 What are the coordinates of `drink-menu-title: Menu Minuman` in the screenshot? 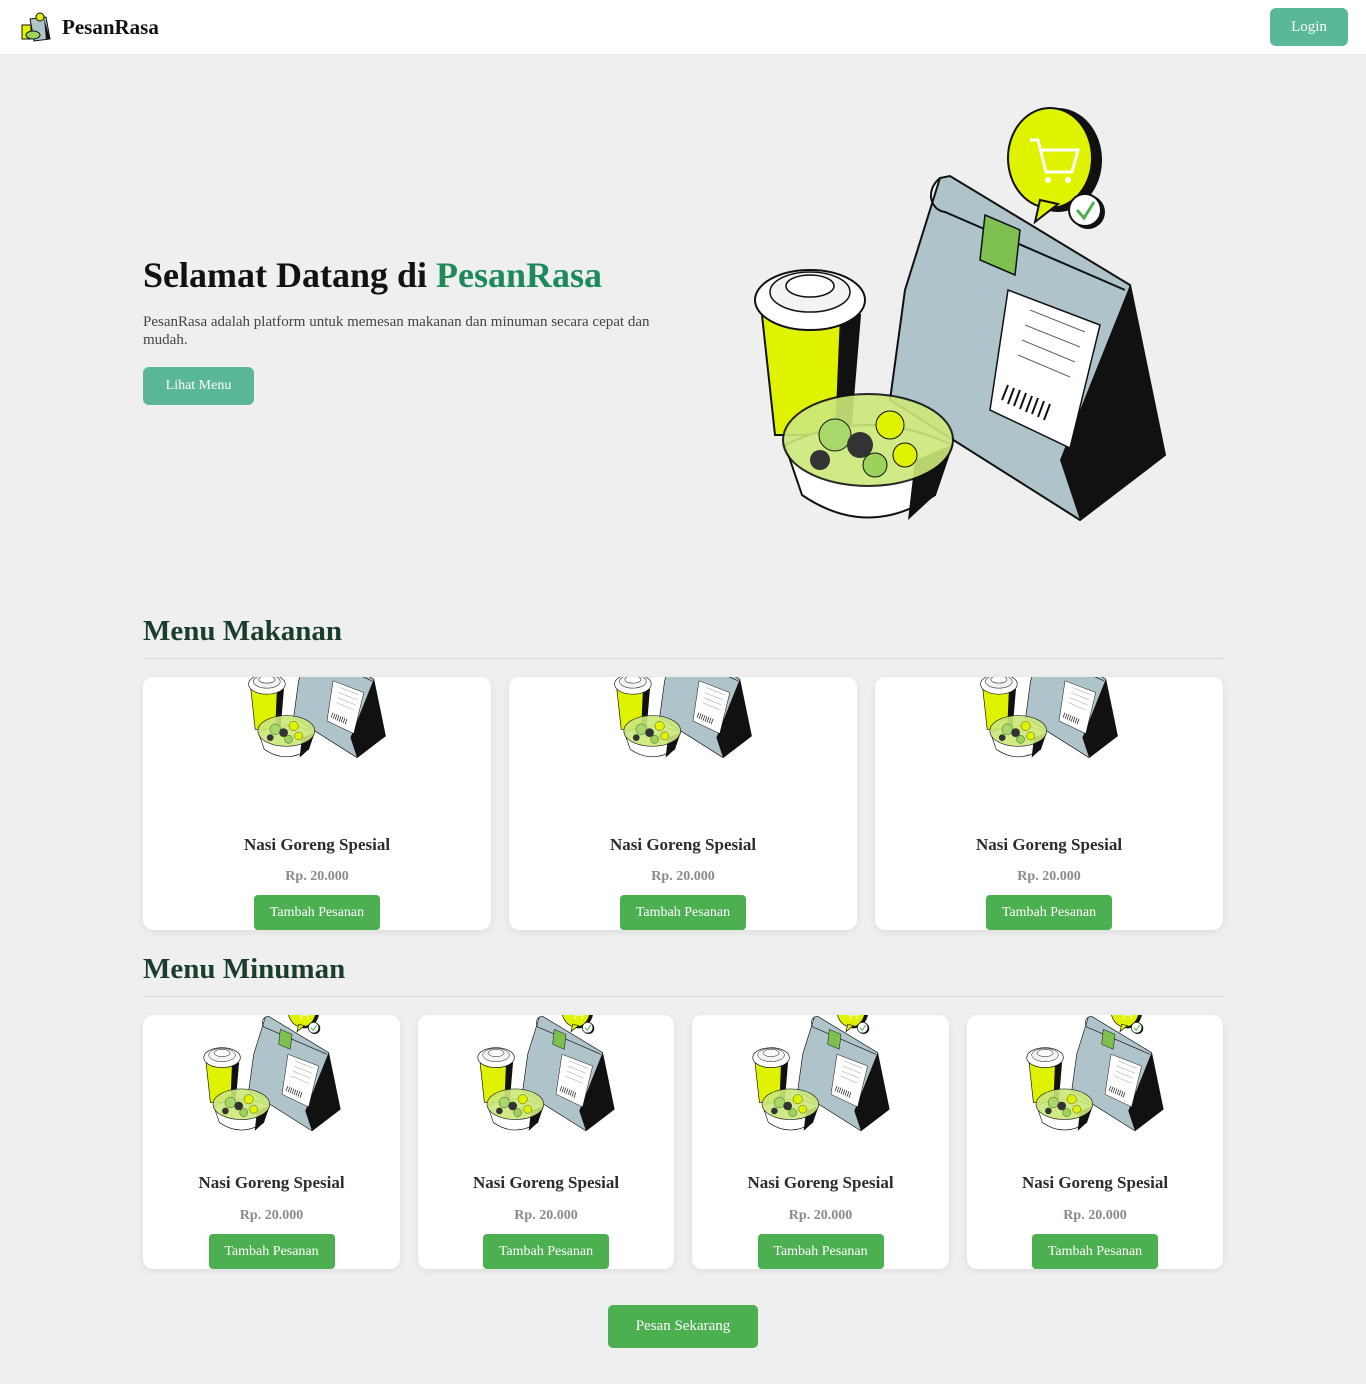 It's located at (244, 969).